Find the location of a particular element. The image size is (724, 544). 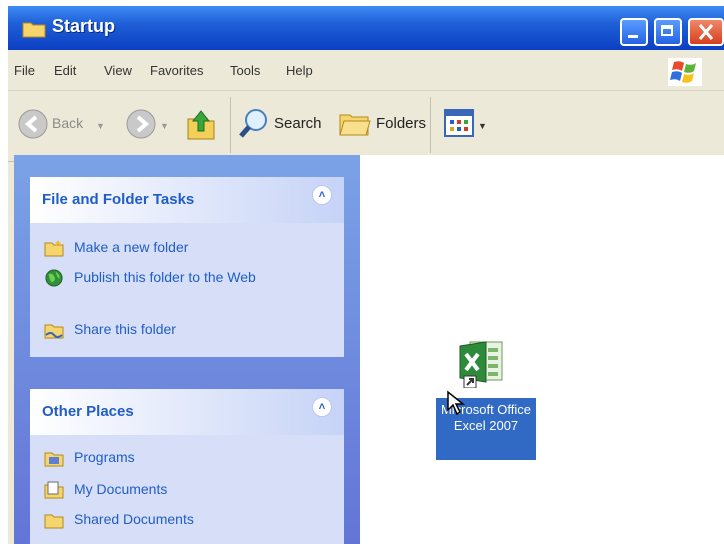

windows-logo is located at coordinates (685, 72).